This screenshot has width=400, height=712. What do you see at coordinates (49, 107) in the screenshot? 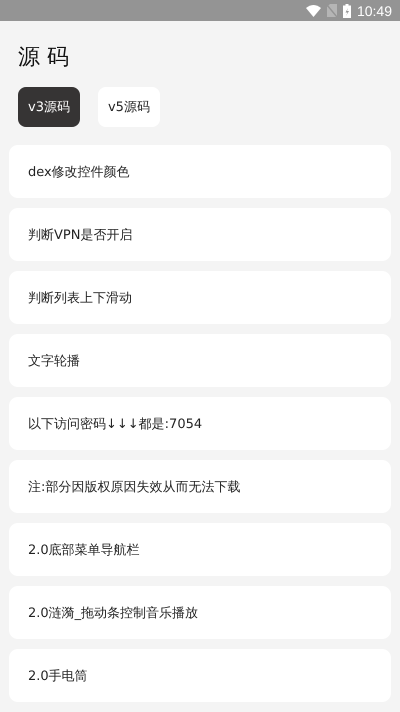
I see `tab: v3源码` at bounding box center [49, 107].